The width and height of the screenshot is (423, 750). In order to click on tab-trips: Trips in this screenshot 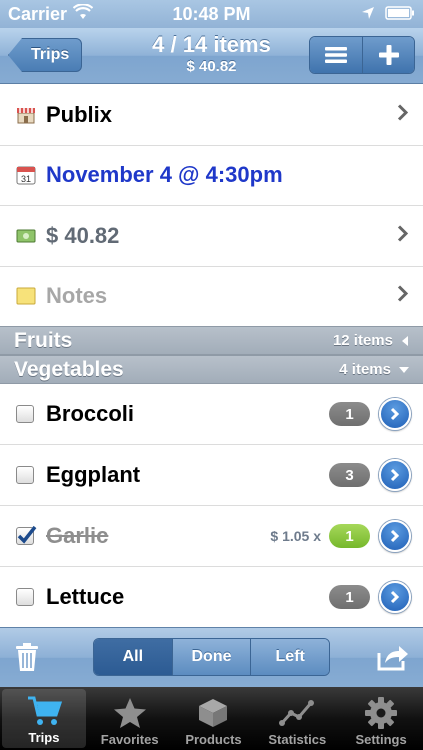, I will do `click(44, 718)`.